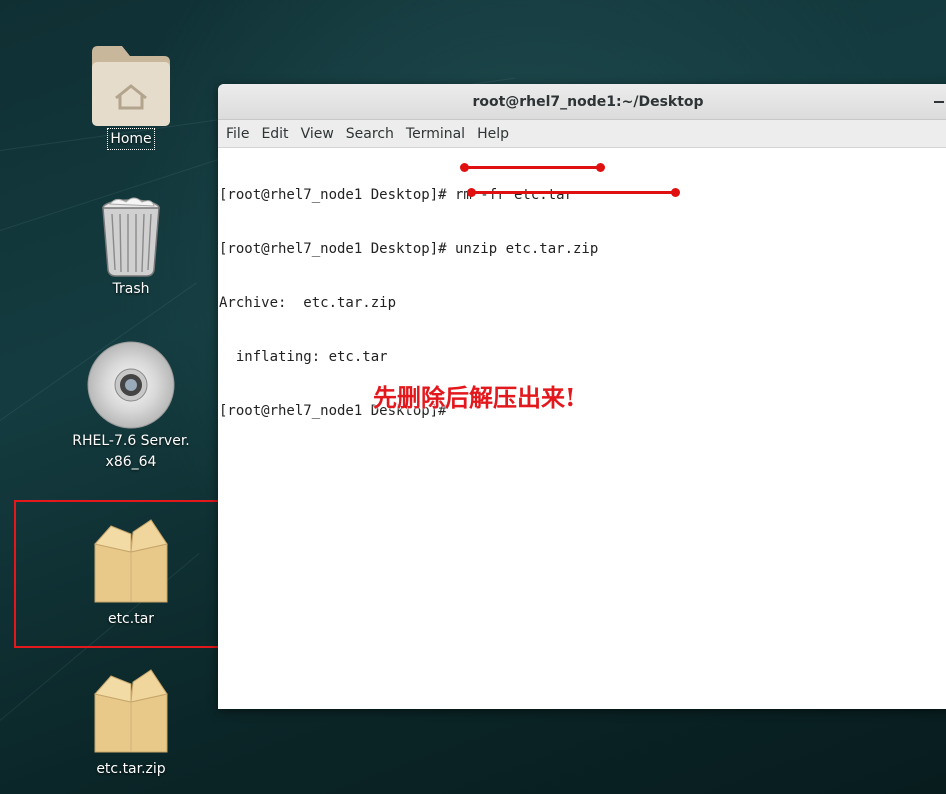 Image resolution: width=946 pixels, height=794 pixels. I want to click on trash-icon, so click(131, 236).